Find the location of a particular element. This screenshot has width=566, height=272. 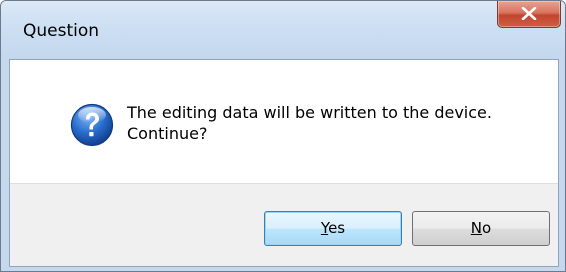

close-button is located at coordinates (529, 14).